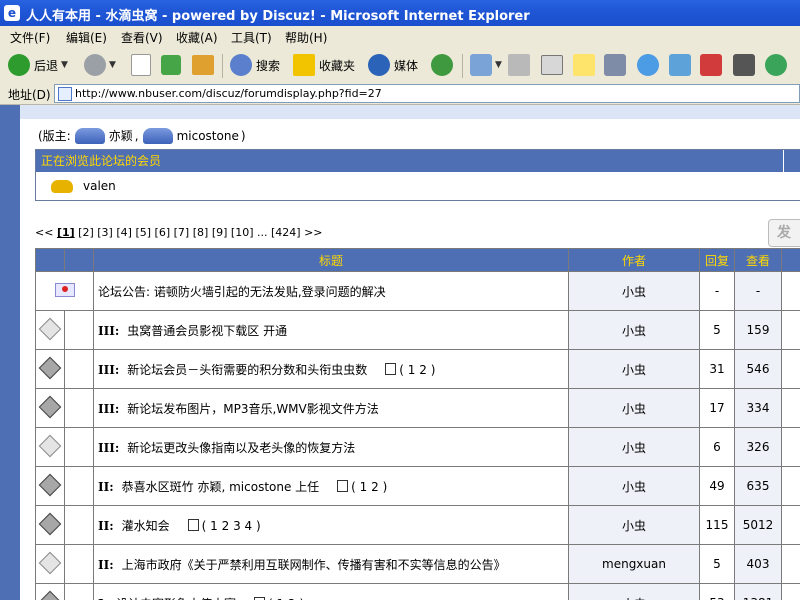  What do you see at coordinates (251, 37) in the screenshot?
I see `menu-tools: 工具(T)` at bounding box center [251, 37].